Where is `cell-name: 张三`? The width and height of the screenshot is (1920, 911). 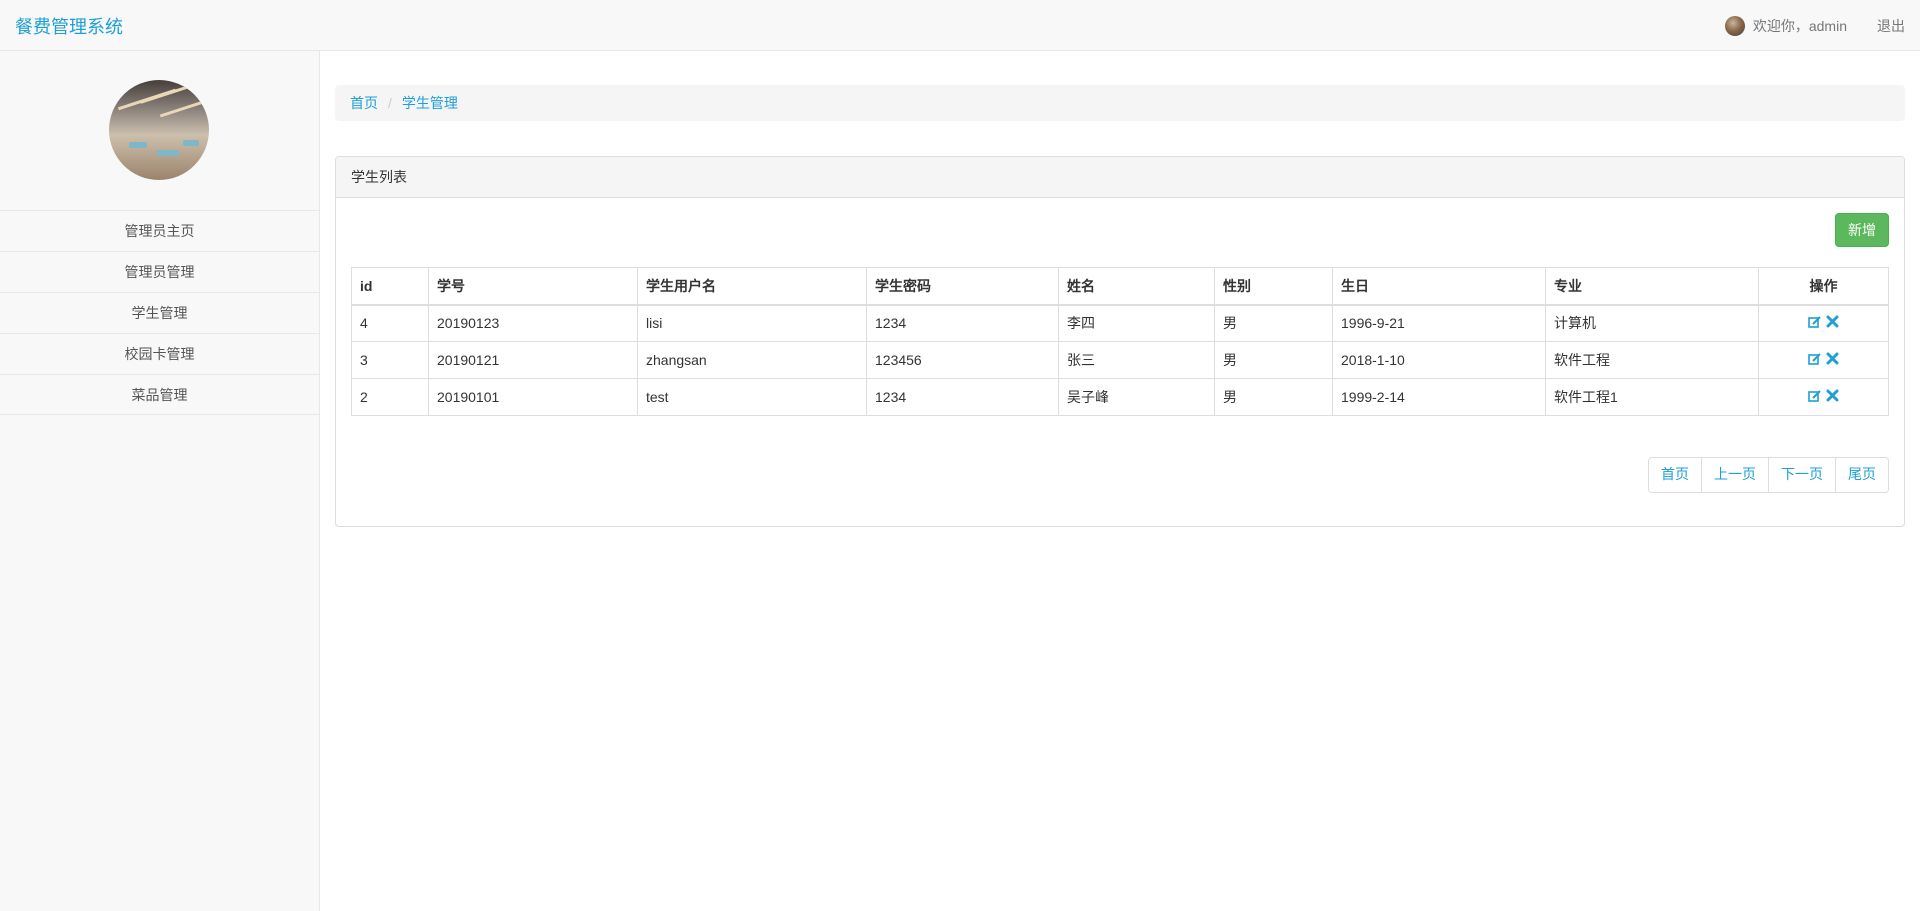 cell-name: 张三 is located at coordinates (1136, 360).